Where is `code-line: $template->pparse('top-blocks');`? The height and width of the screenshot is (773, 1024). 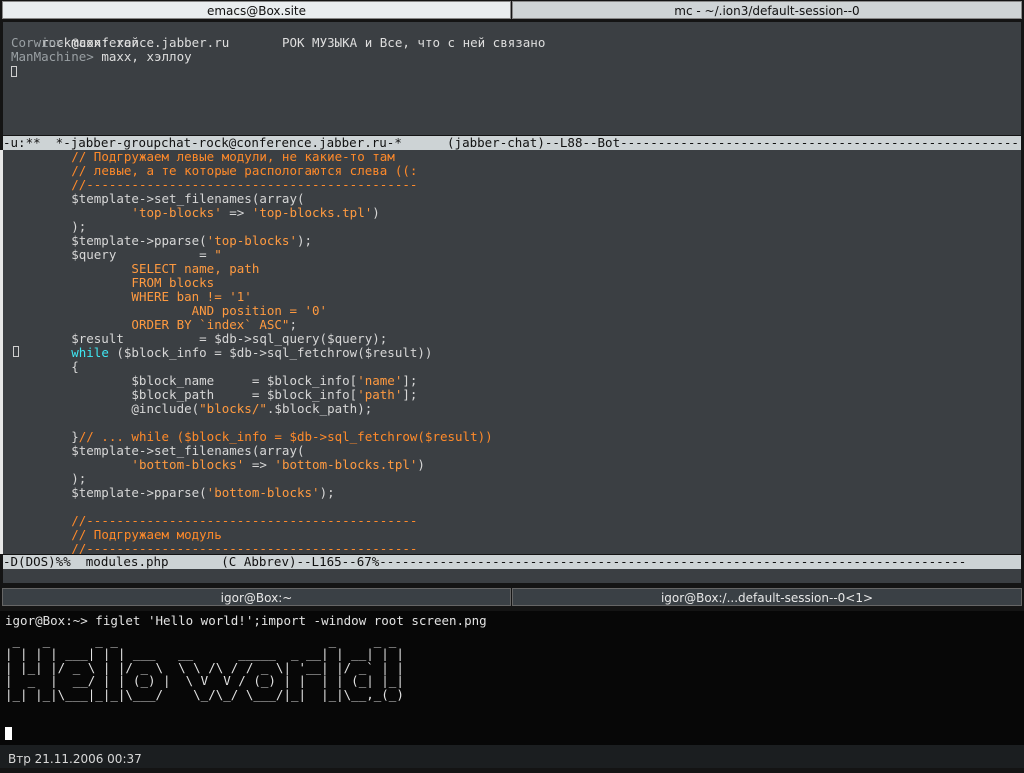
code-line: $template->pparse('top-blocks'); is located at coordinates (512, 241).